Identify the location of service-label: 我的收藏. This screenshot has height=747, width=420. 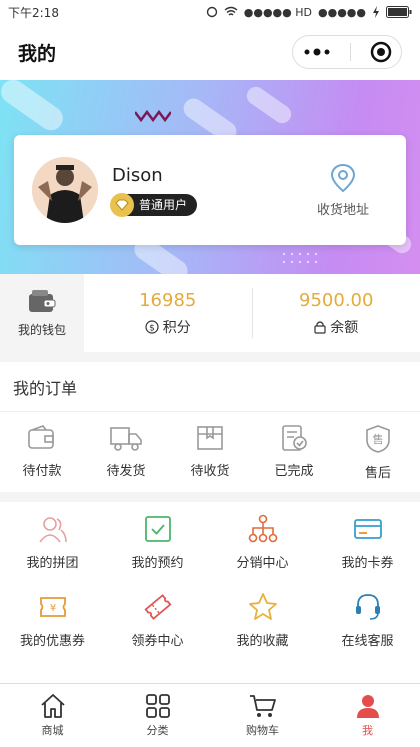
(262, 641).